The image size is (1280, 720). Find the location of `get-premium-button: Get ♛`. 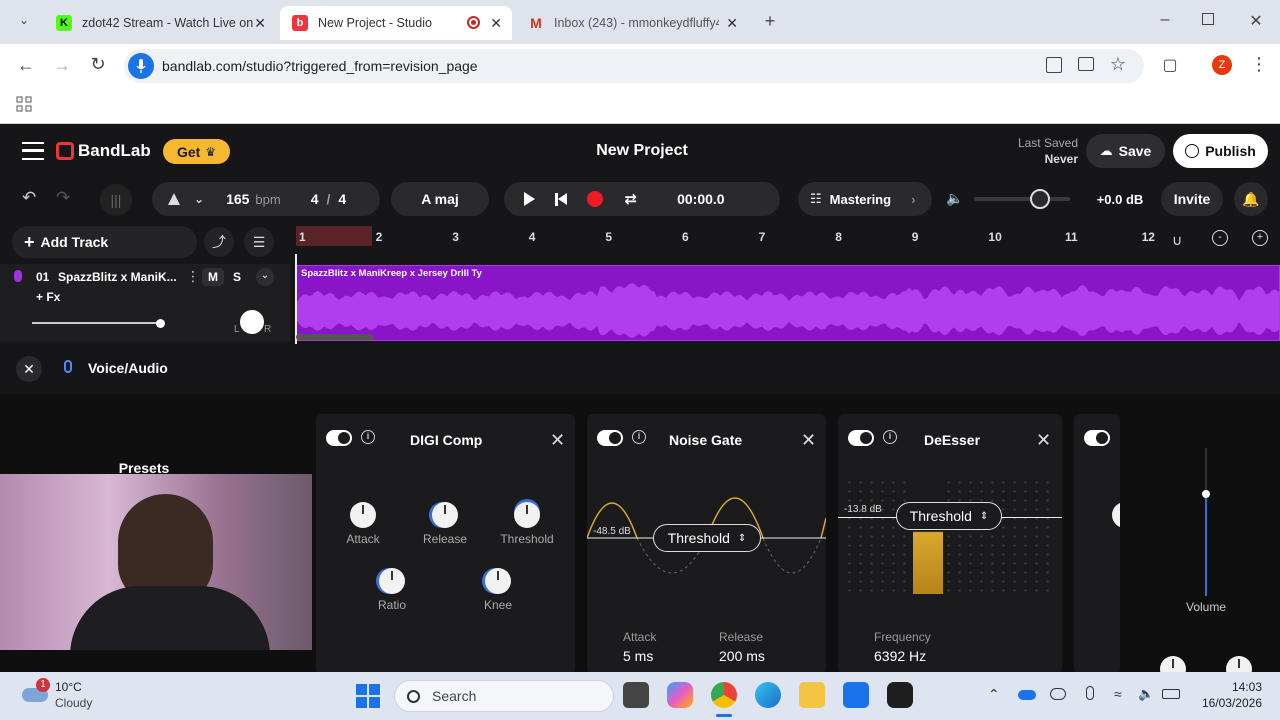

get-premium-button: Get ♛ is located at coordinates (196, 151).